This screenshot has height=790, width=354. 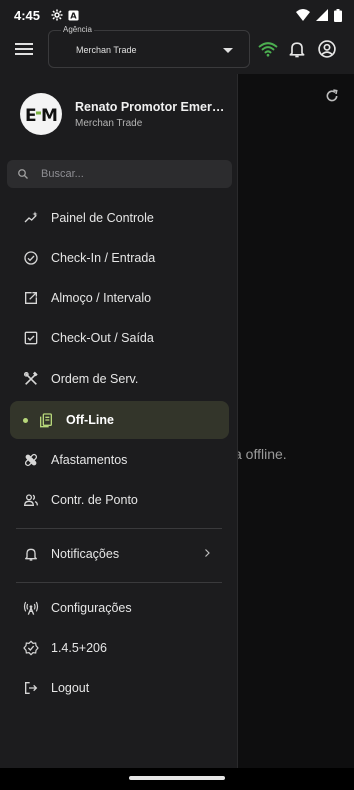 What do you see at coordinates (332, 96) in the screenshot?
I see `refresh-icon` at bounding box center [332, 96].